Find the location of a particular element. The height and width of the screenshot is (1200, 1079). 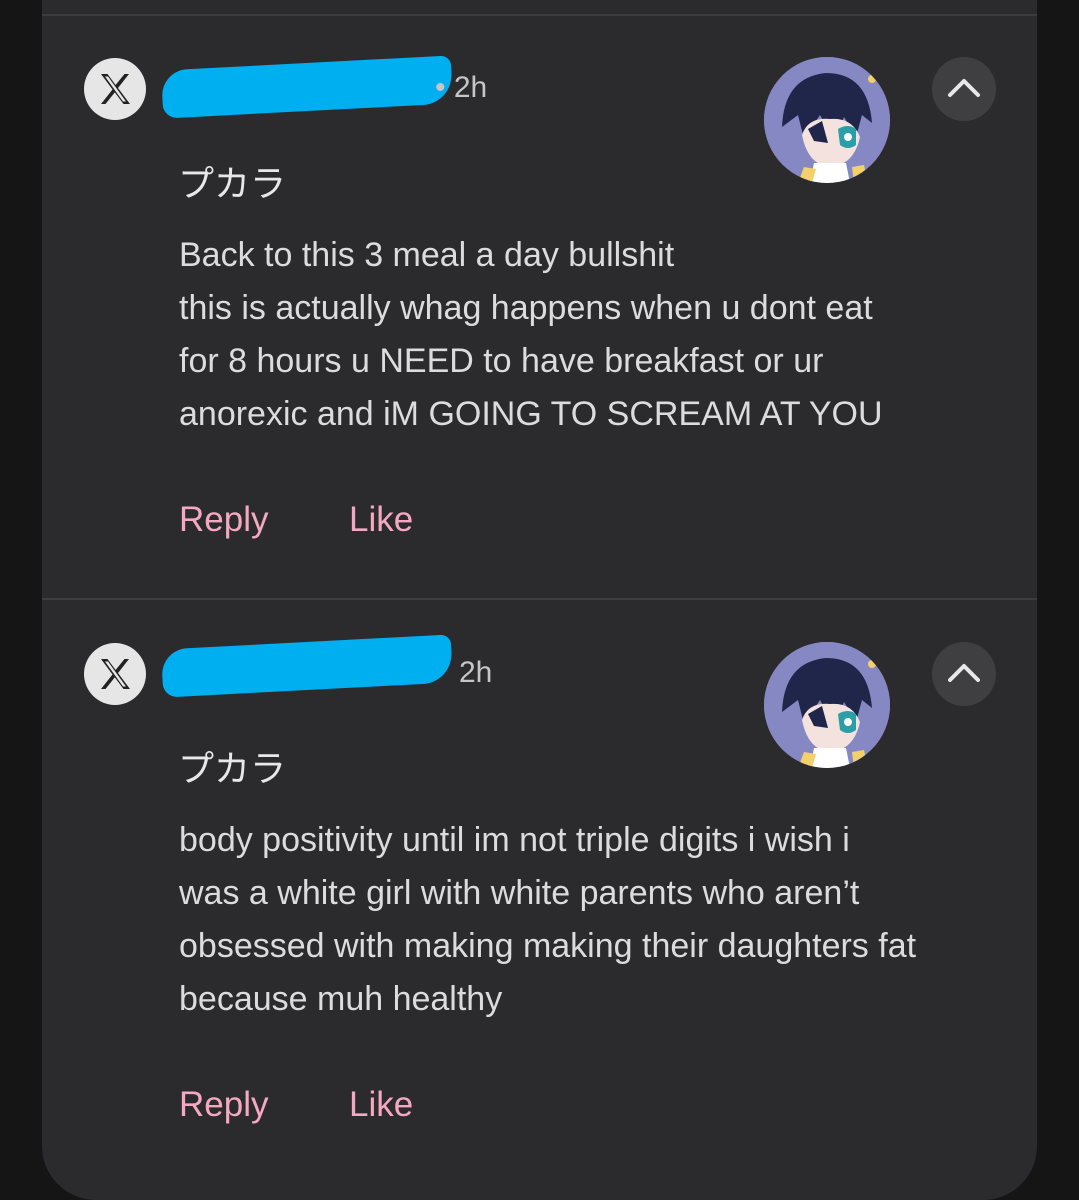

comment-line: because muh healthy is located at coordinates (341, 999).